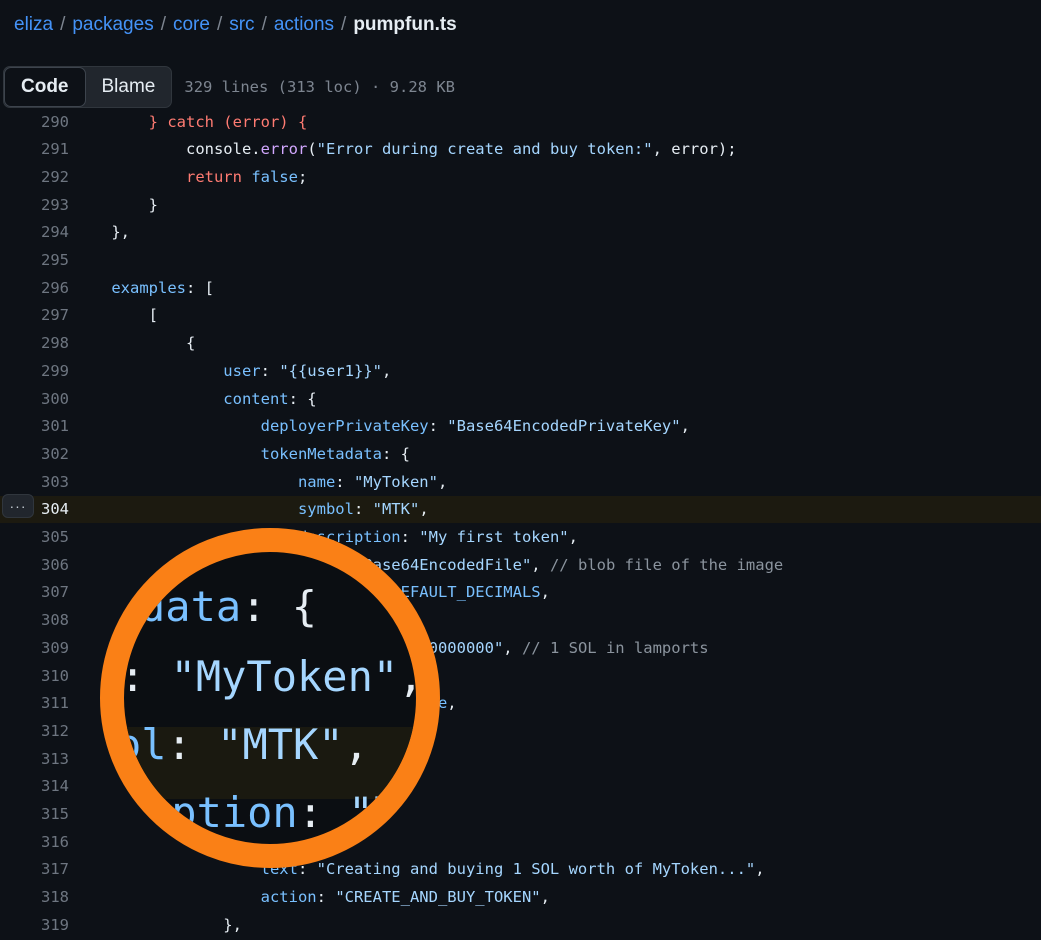  I want to click on code-token: user, so click(167, 370).